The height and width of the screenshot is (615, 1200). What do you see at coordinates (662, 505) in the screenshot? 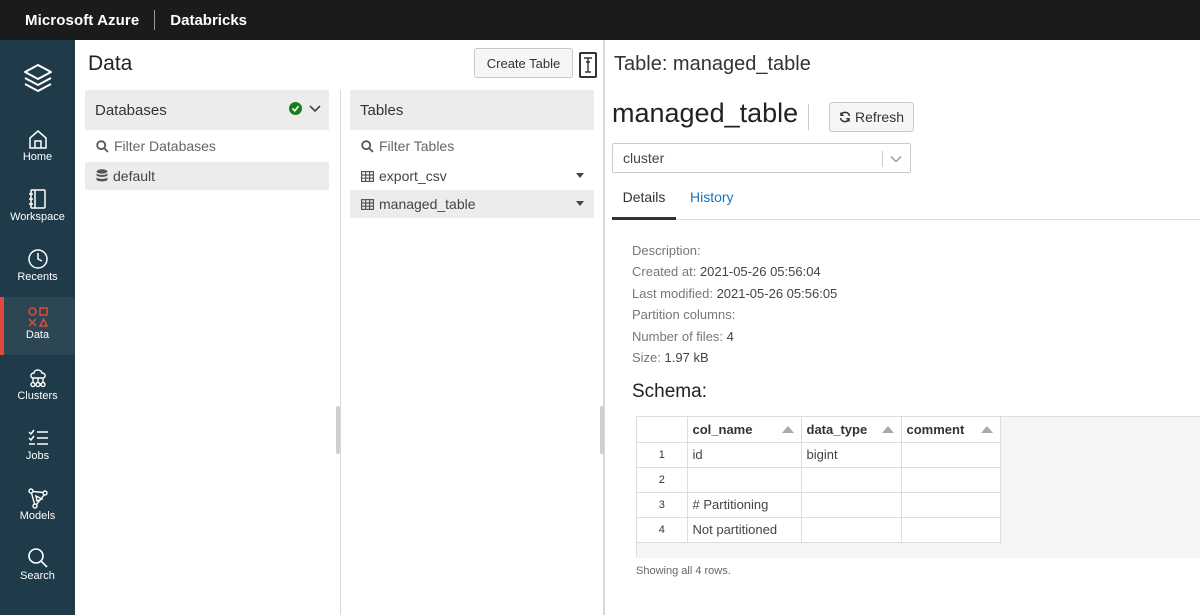
I see `row-number: 3` at bounding box center [662, 505].